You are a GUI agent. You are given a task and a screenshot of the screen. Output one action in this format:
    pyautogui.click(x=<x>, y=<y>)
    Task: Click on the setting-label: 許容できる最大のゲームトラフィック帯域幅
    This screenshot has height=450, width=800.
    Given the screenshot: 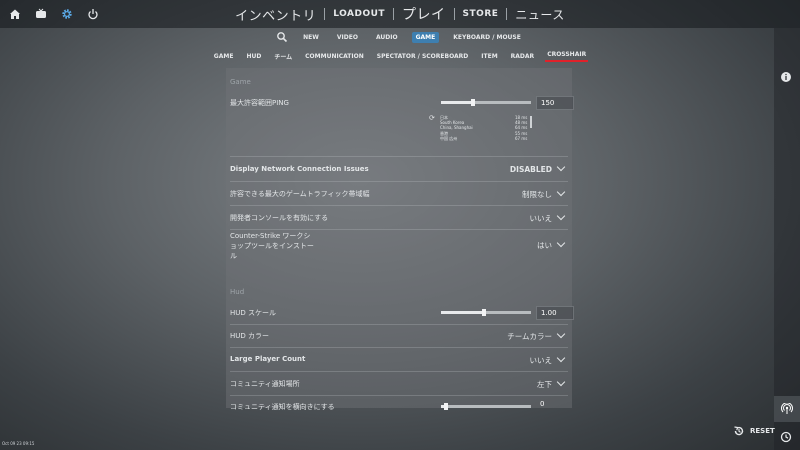 What is the action you would take?
    pyautogui.click(x=300, y=194)
    